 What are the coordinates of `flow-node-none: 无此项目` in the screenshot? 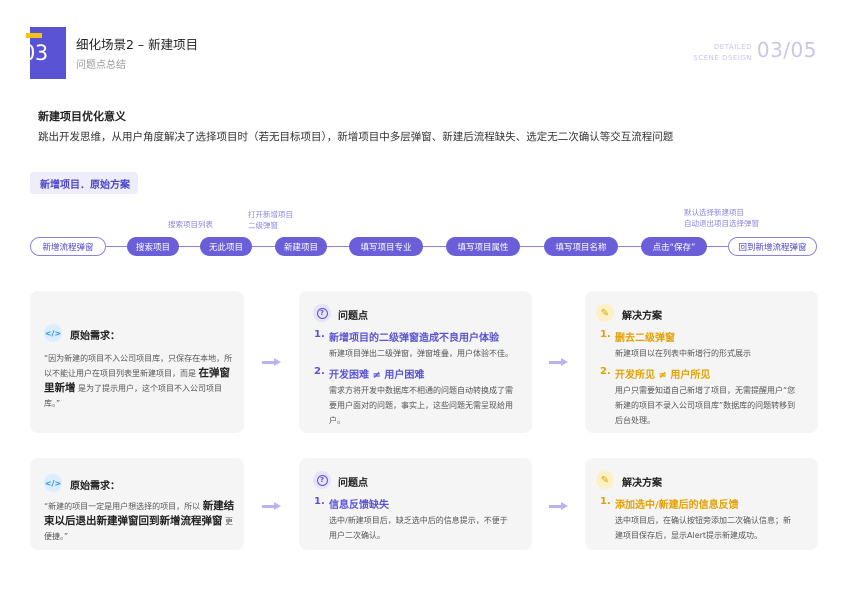 It's located at (226, 246).